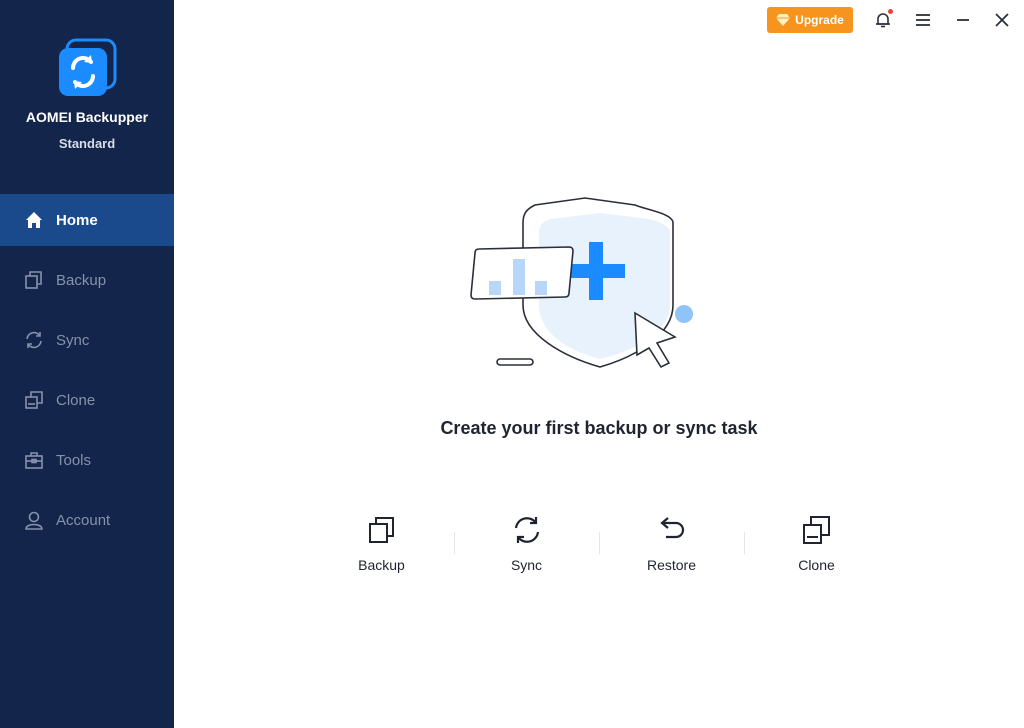  I want to click on clone-action-label: Clone, so click(816, 565).